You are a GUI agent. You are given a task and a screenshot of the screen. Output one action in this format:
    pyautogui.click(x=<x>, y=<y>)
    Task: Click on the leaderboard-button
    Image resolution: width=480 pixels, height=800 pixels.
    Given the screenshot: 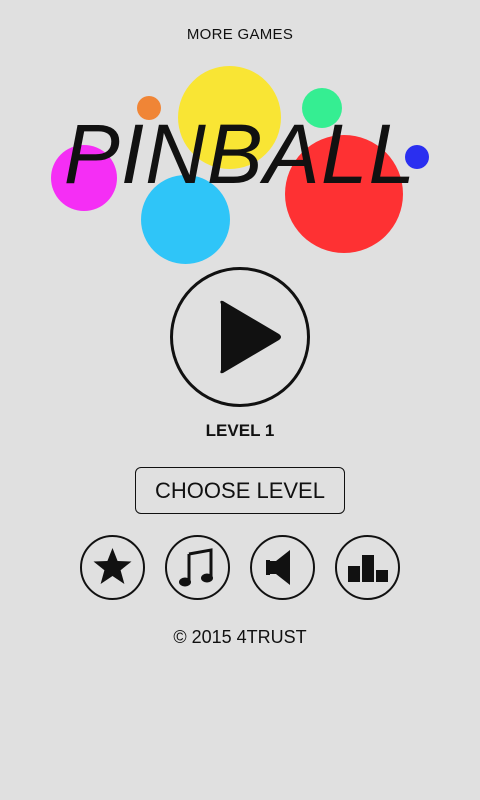 What is the action you would take?
    pyautogui.click(x=367, y=567)
    